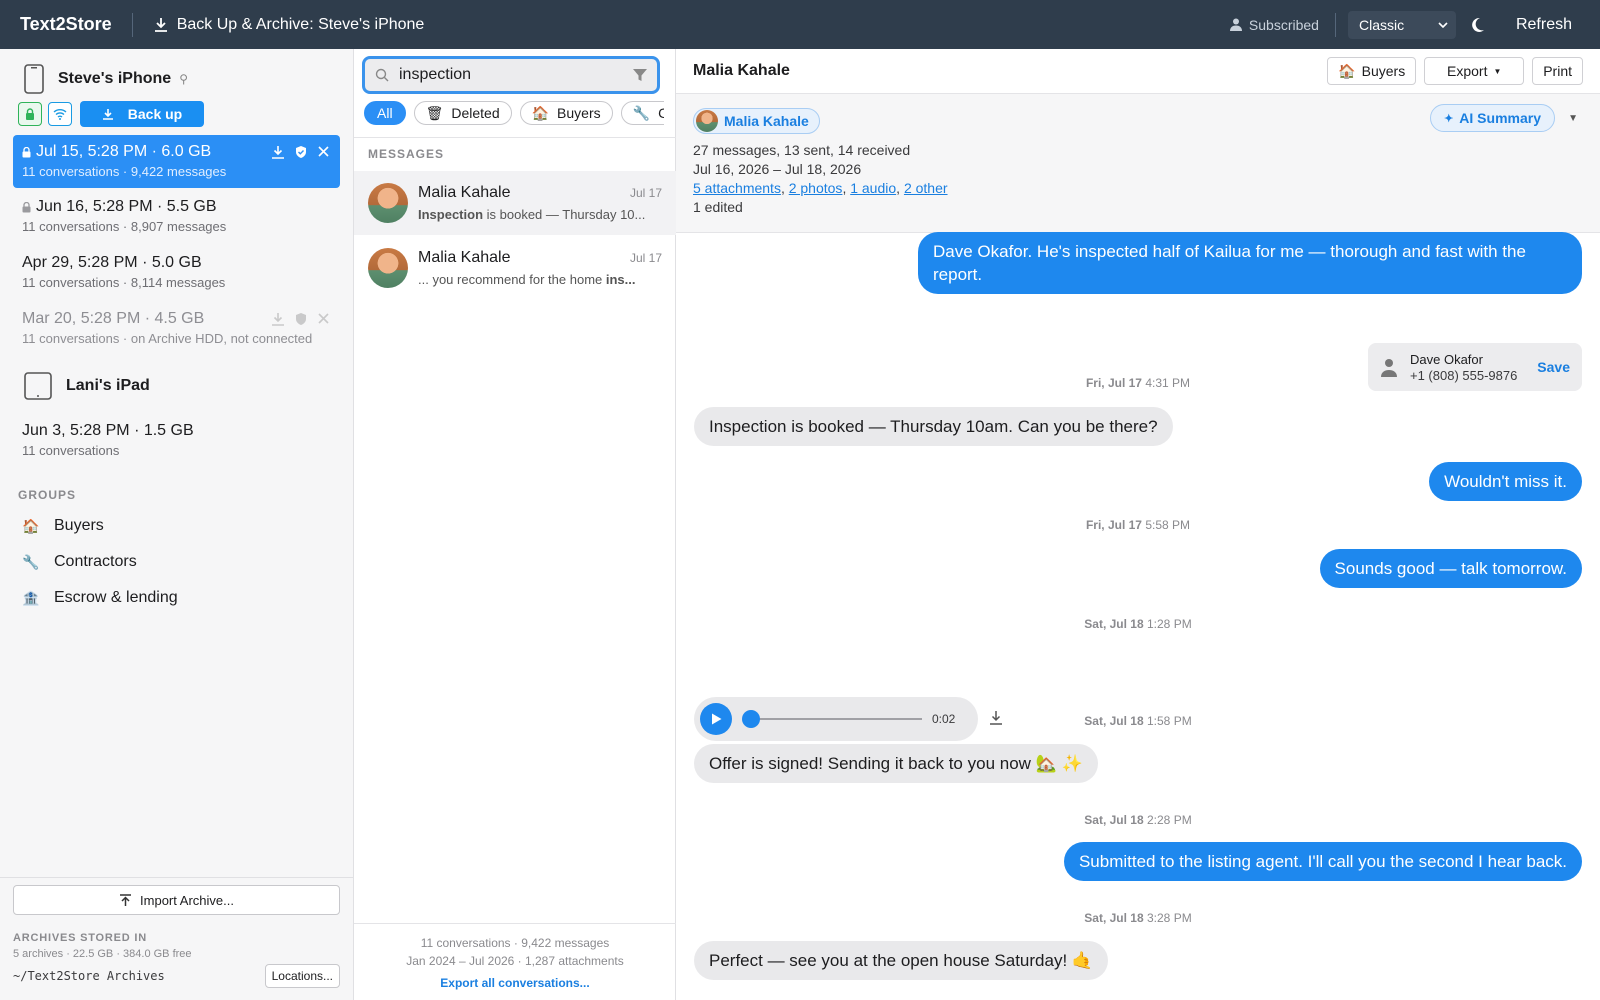 The height and width of the screenshot is (1000, 1600). I want to click on timestamp-time: 1:28 PM, so click(1169, 624).